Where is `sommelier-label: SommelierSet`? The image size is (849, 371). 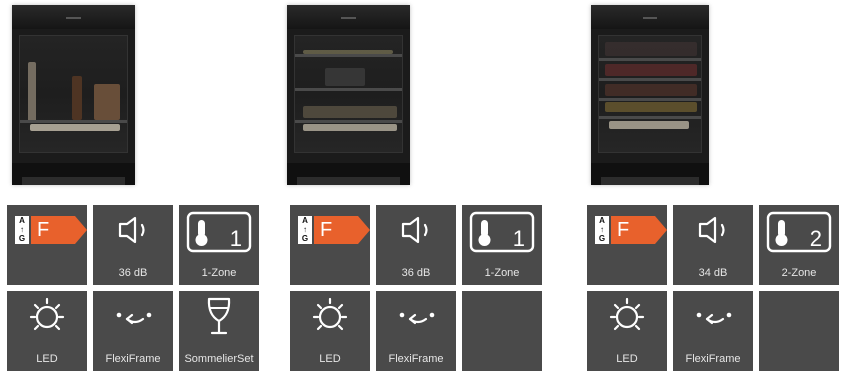 sommelier-label: SommelierSet is located at coordinates (219, 359).